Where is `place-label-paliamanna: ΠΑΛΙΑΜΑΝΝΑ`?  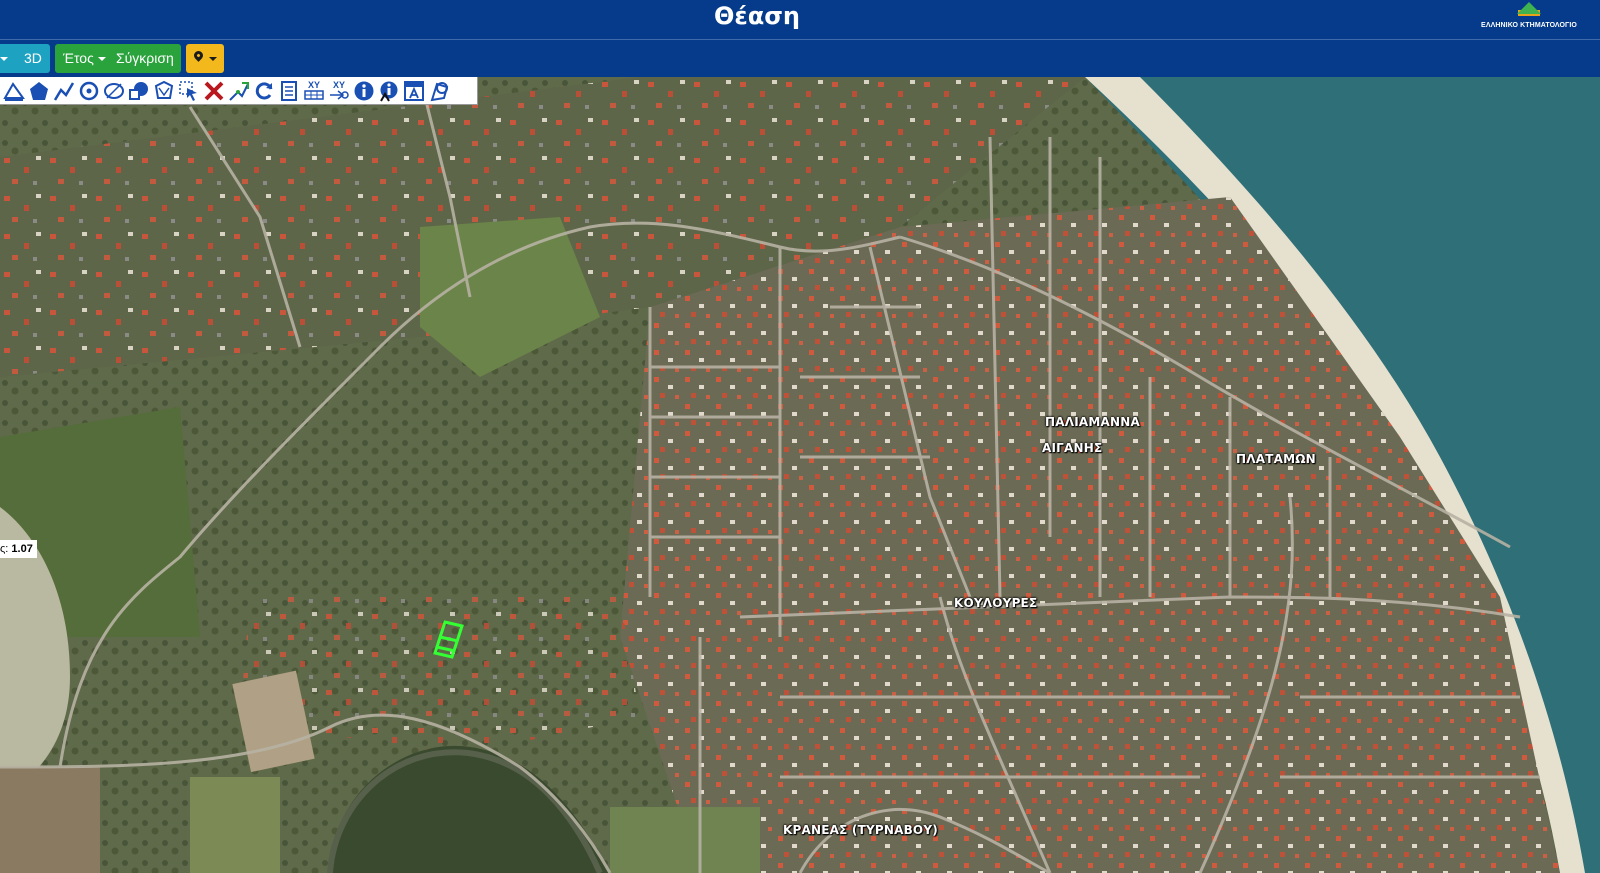 place-label-paliamanna: ΠΑΛΙΑΜΑΝΝΑ is located at coordinates (1092, 422).